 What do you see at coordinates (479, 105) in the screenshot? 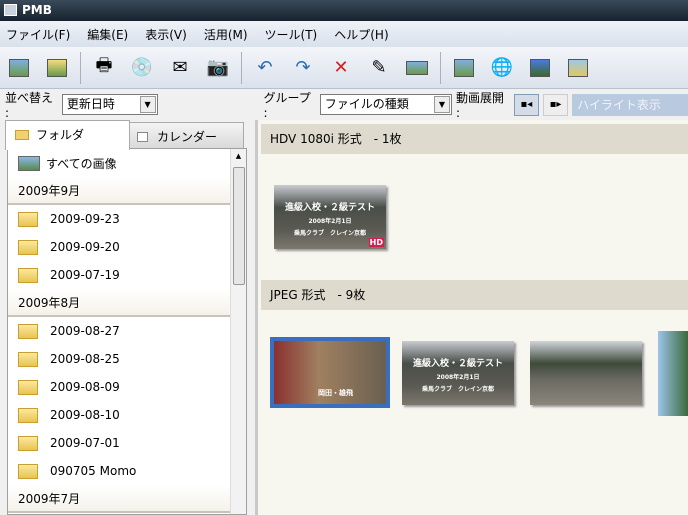
I see `video-expand-label: 動画展開 :` at bounding box center [479, 105].